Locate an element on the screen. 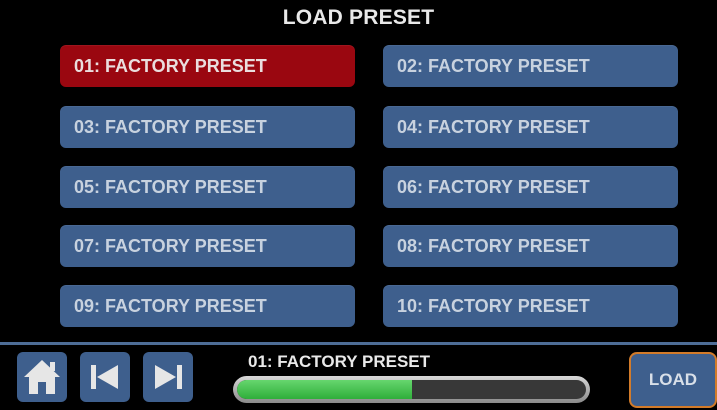 This screenshot has width=717, height=410. preset-button-05: 05: FACTORY PRESET is located at coordinates (207, 187).